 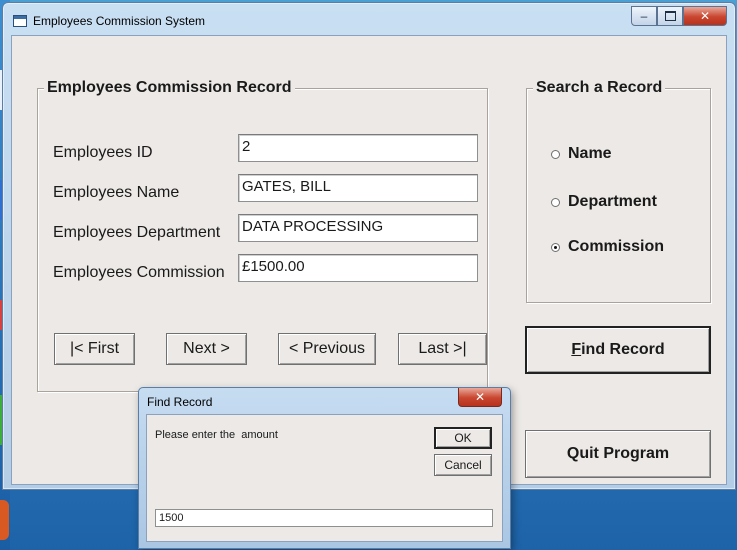 What do you see at coordinates (119, 21) in the screenshot?
I see `window-title: Employees Commission System` at bounding box center [119, 21].